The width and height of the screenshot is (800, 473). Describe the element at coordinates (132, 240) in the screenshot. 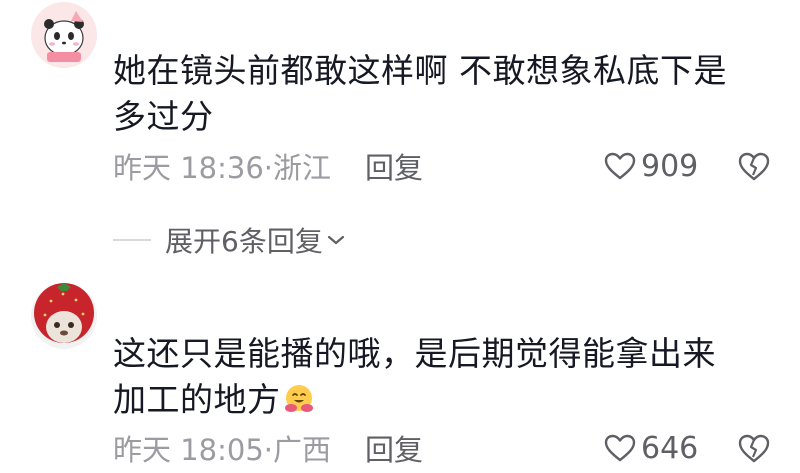

I see `divider-line` at that location.